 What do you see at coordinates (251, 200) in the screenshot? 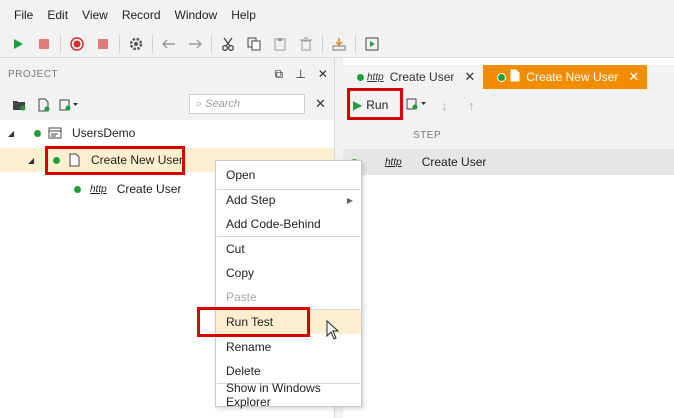
I see `menu-item-label: Add Step` at bounding box center [251, 200].